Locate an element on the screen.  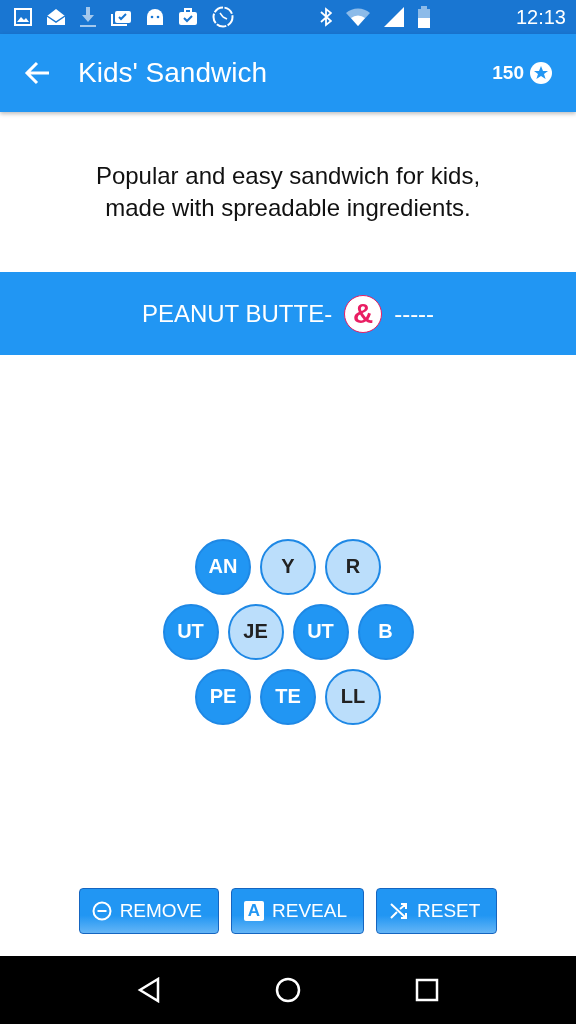
answer-text: ----- is located at coordinates (414, 313).